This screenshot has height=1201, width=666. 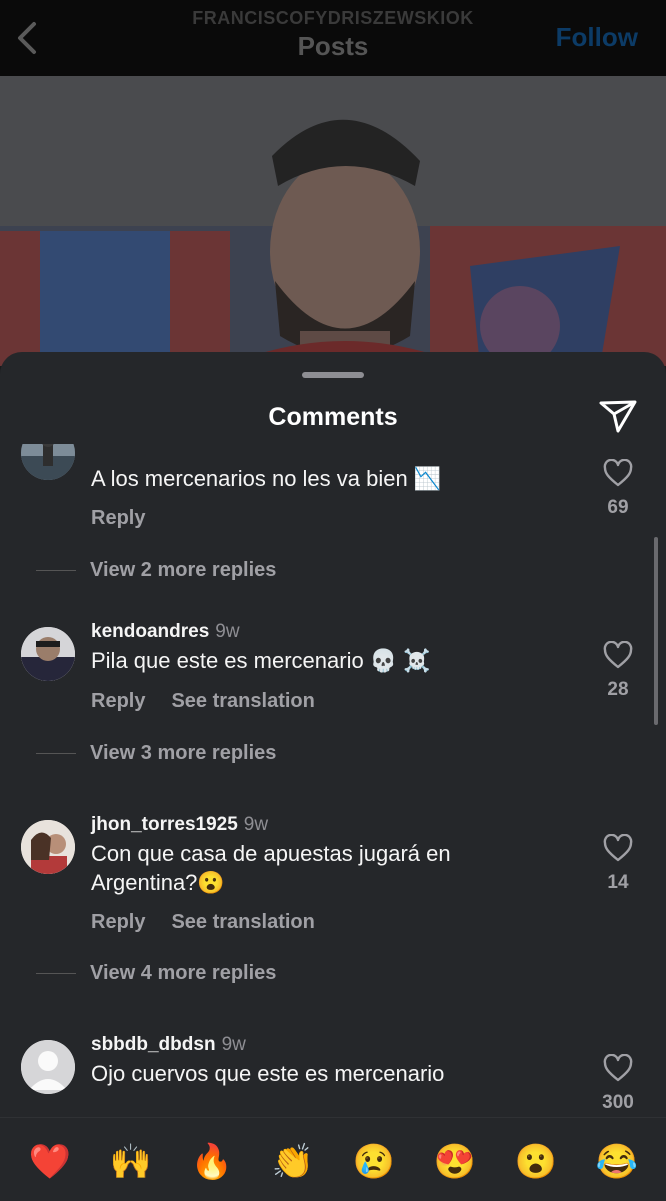 I want to click on comment-username: sbbdb_dbdsn 9w, so click(x=168, y=1045).